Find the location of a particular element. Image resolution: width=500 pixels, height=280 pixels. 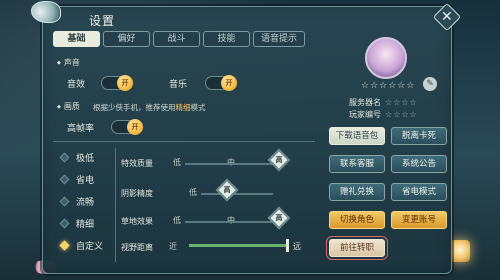

gift-redeem-button: 赠礼兑换 is located at coordinates (357, 192).